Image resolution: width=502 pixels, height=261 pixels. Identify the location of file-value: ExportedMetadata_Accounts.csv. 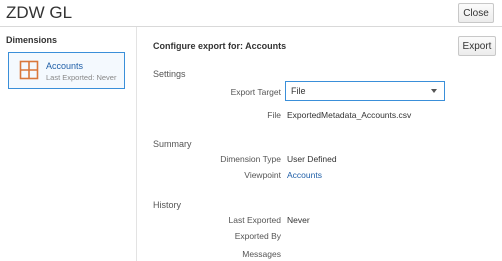
(349, 115).